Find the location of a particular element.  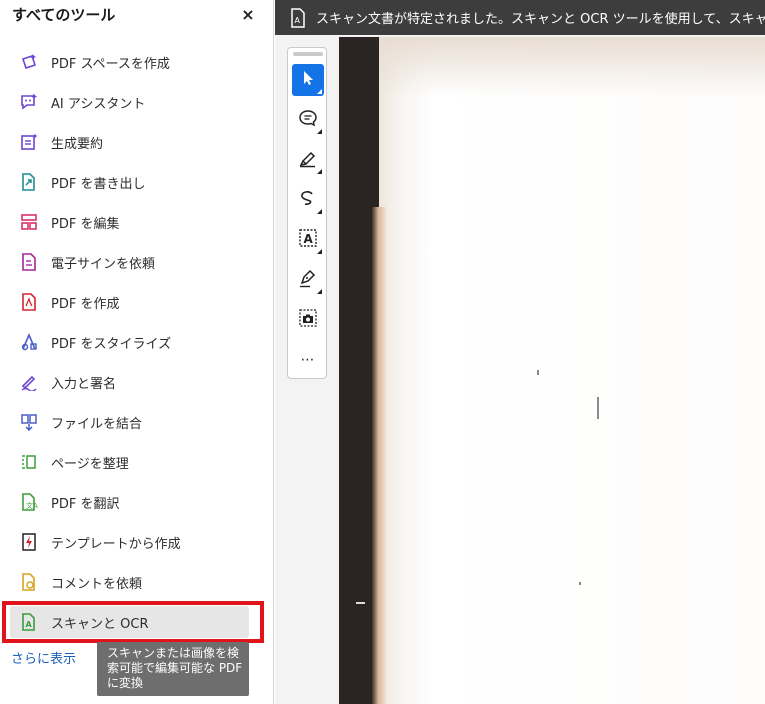

fill-sign-tool is located at coordinates (308, 280).